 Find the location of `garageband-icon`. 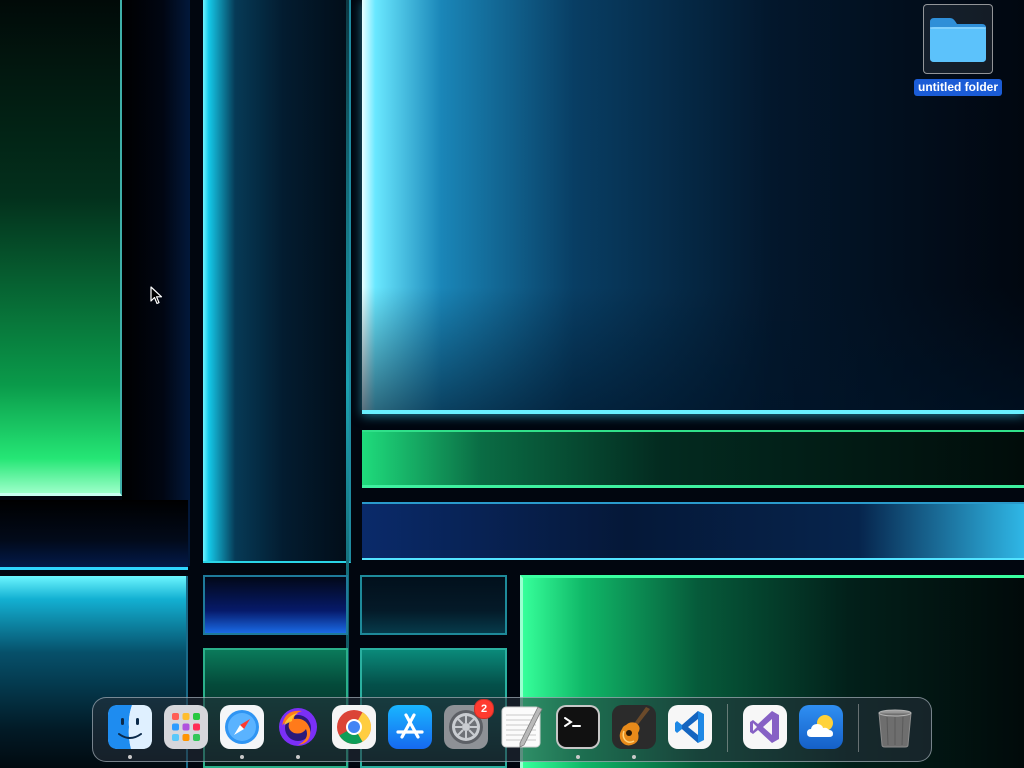

garageband-icon is located at coordinates (634, 726).